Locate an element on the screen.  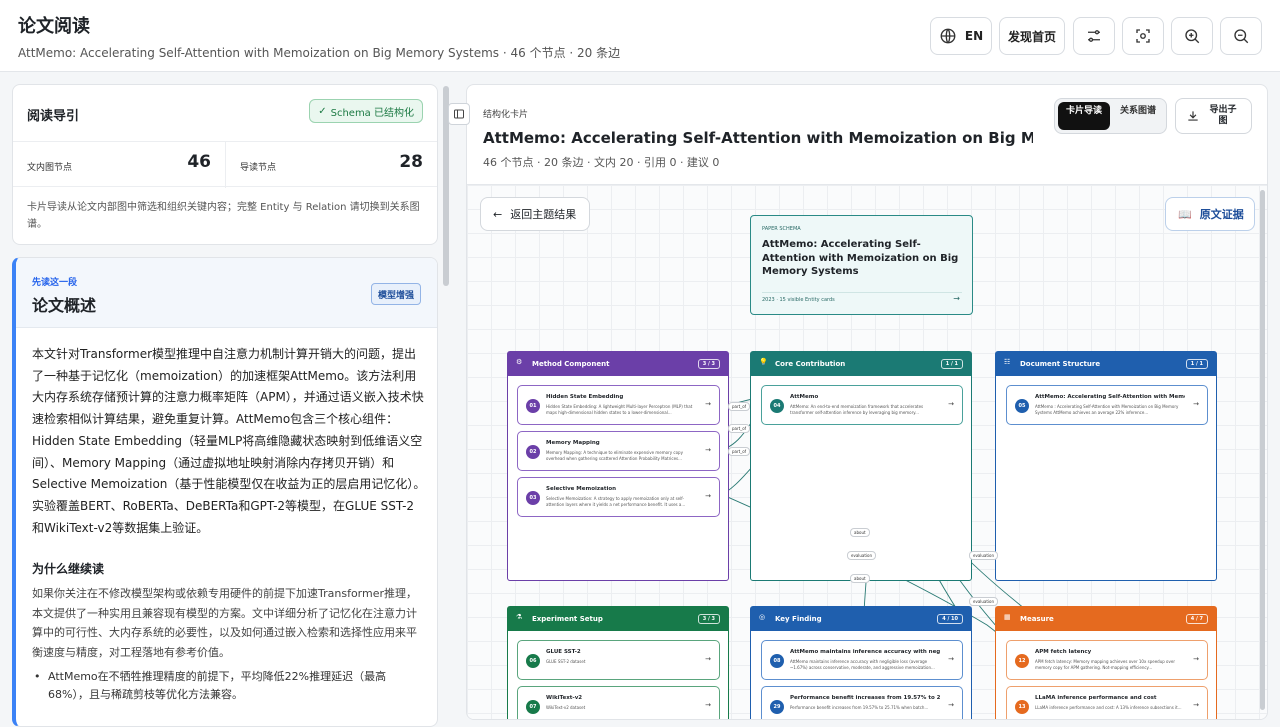
view-toggle: 卡片导读 关系图谱 is located at coordinates (1110, 116).